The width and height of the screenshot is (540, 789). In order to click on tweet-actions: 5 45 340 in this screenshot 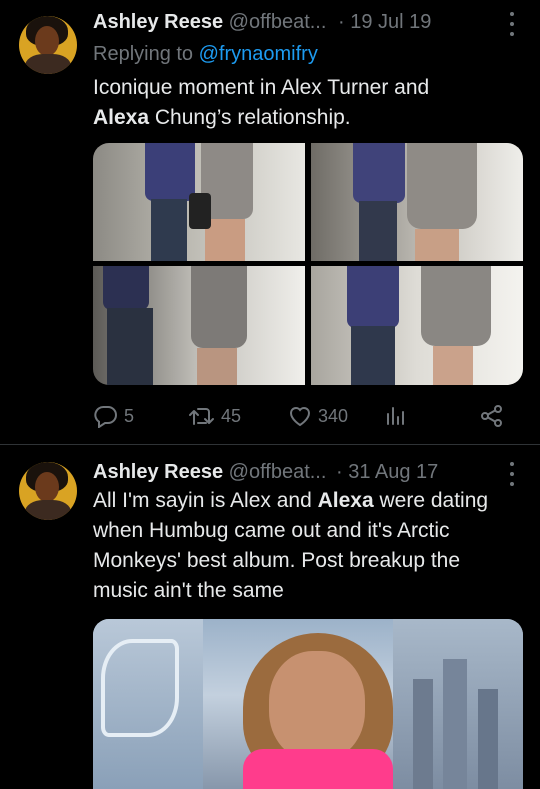, I will do `click(303, 416)`.